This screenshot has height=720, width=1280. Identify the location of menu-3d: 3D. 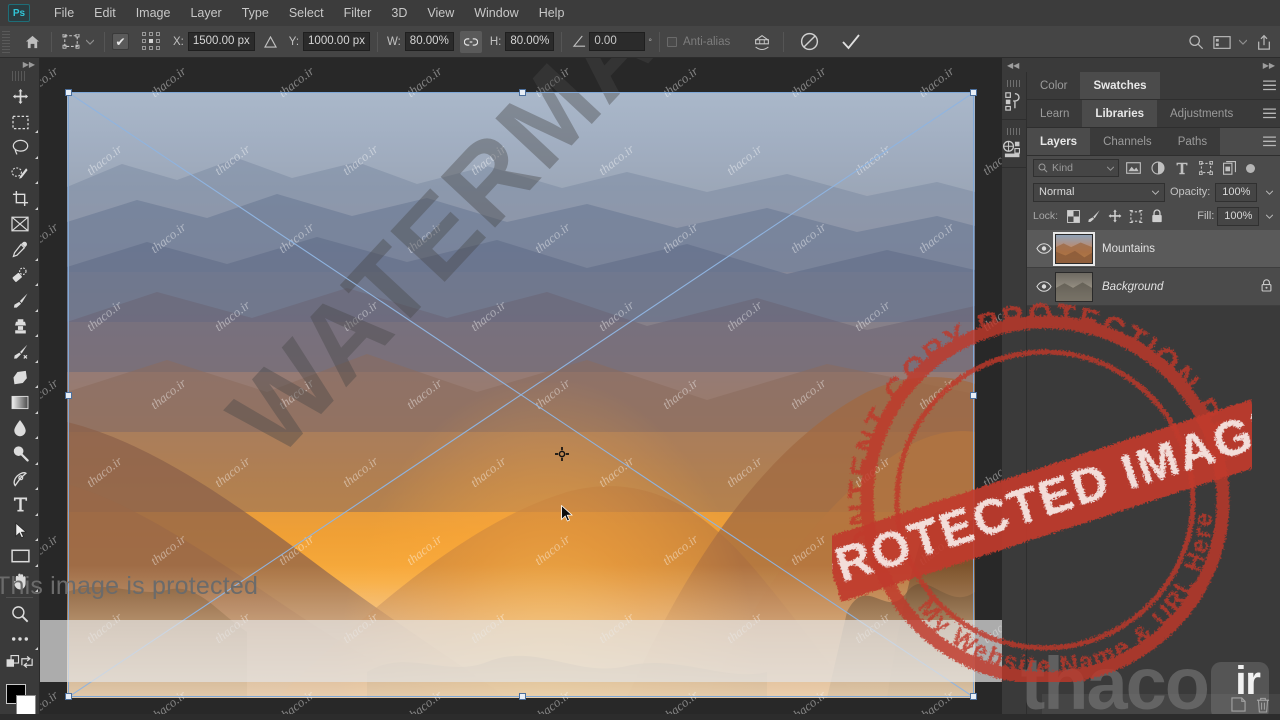
(399, 13).